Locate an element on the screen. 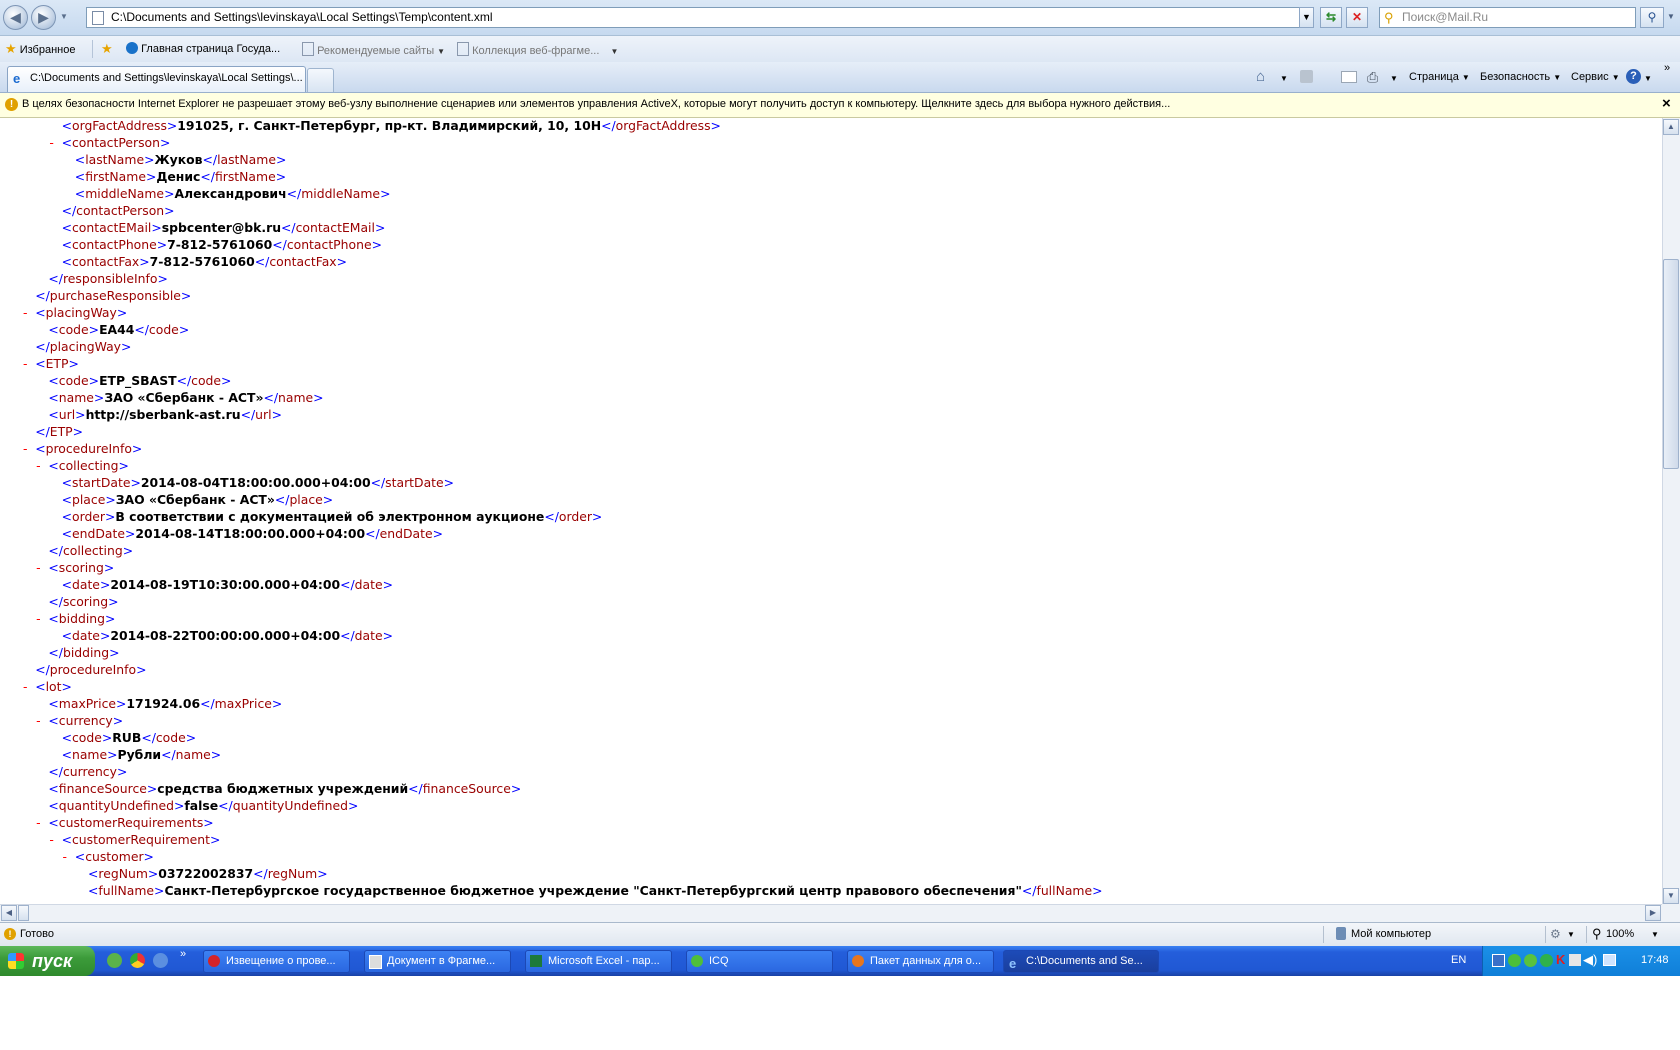  quicklaunch-icon is located at coordinates (114, 960).